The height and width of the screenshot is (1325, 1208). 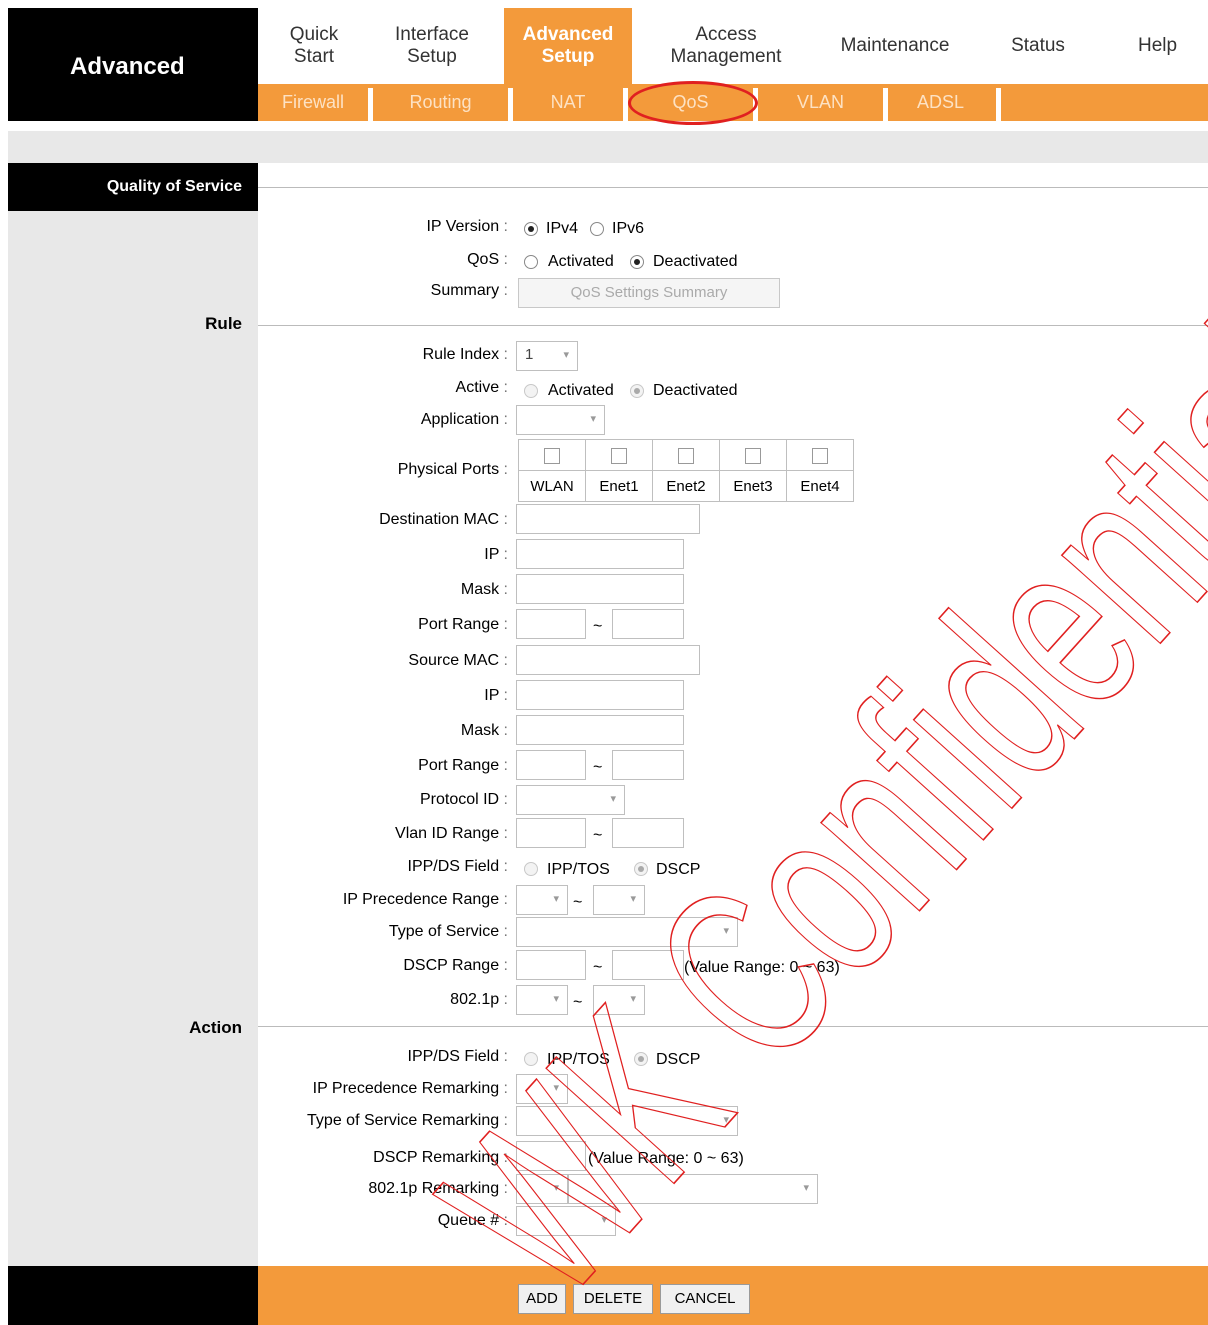 I want to click on dscp-range-end-input, so click(x=648, y=965).